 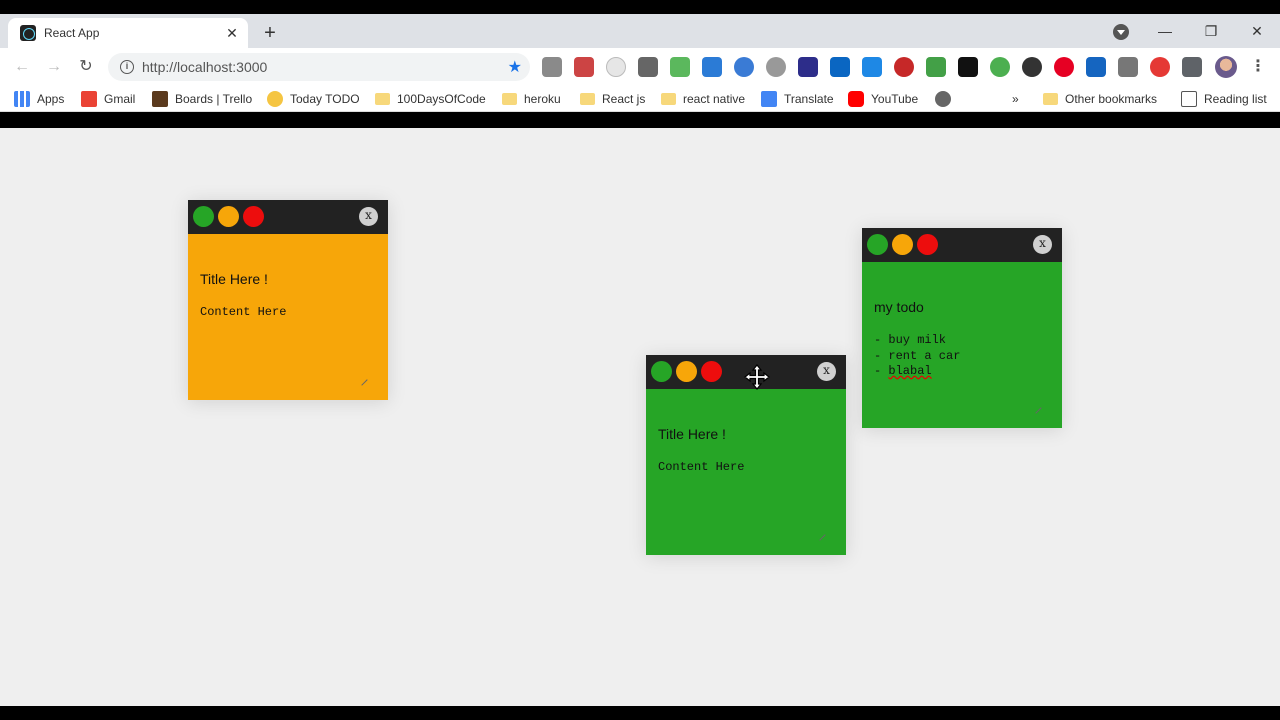 I want to click on screenshot-extension-icon, so click(x=968, y=67).